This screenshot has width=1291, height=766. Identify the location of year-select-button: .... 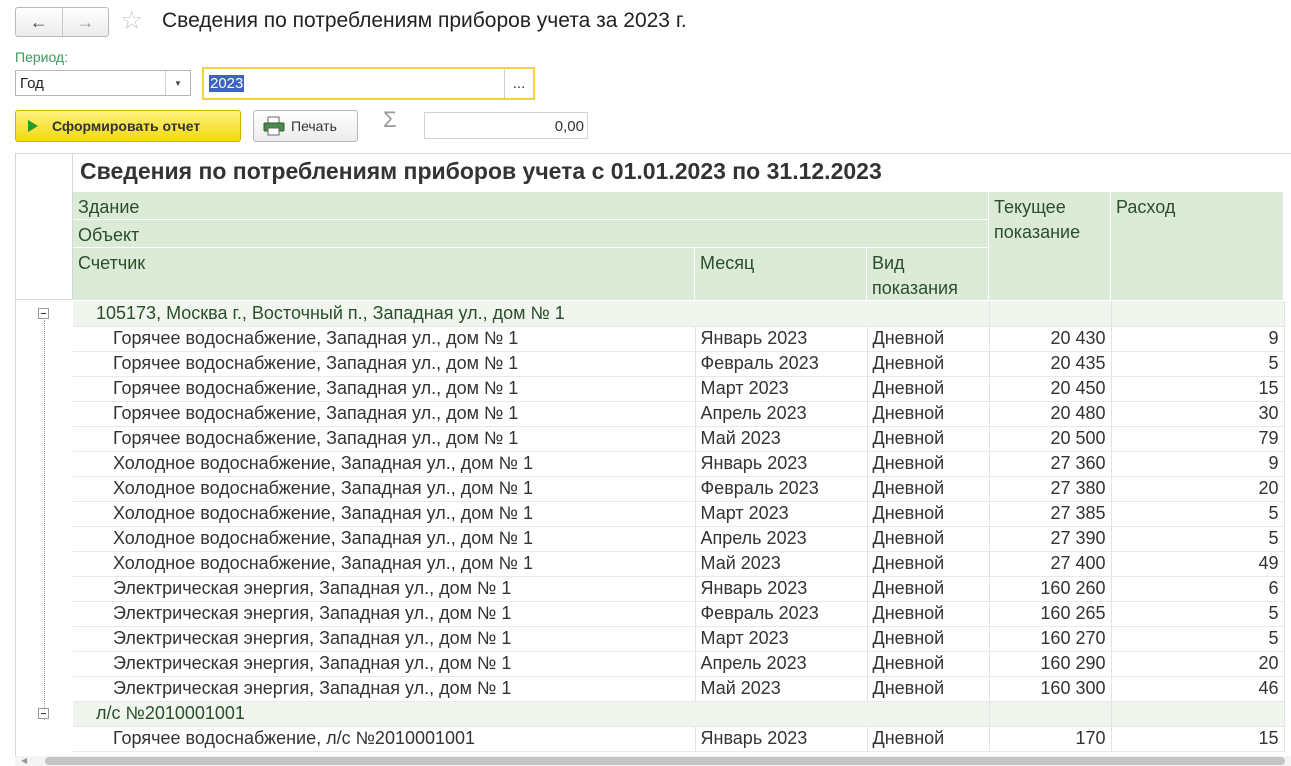
(518, 83).